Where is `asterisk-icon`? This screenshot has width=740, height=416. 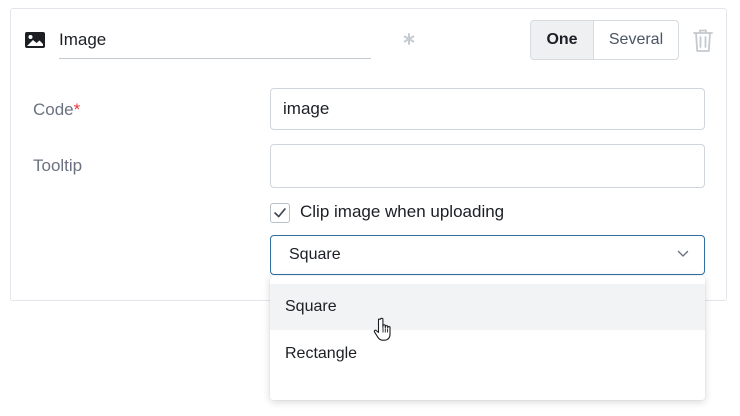 asterisk-icon is located at coordinates (409, 39).